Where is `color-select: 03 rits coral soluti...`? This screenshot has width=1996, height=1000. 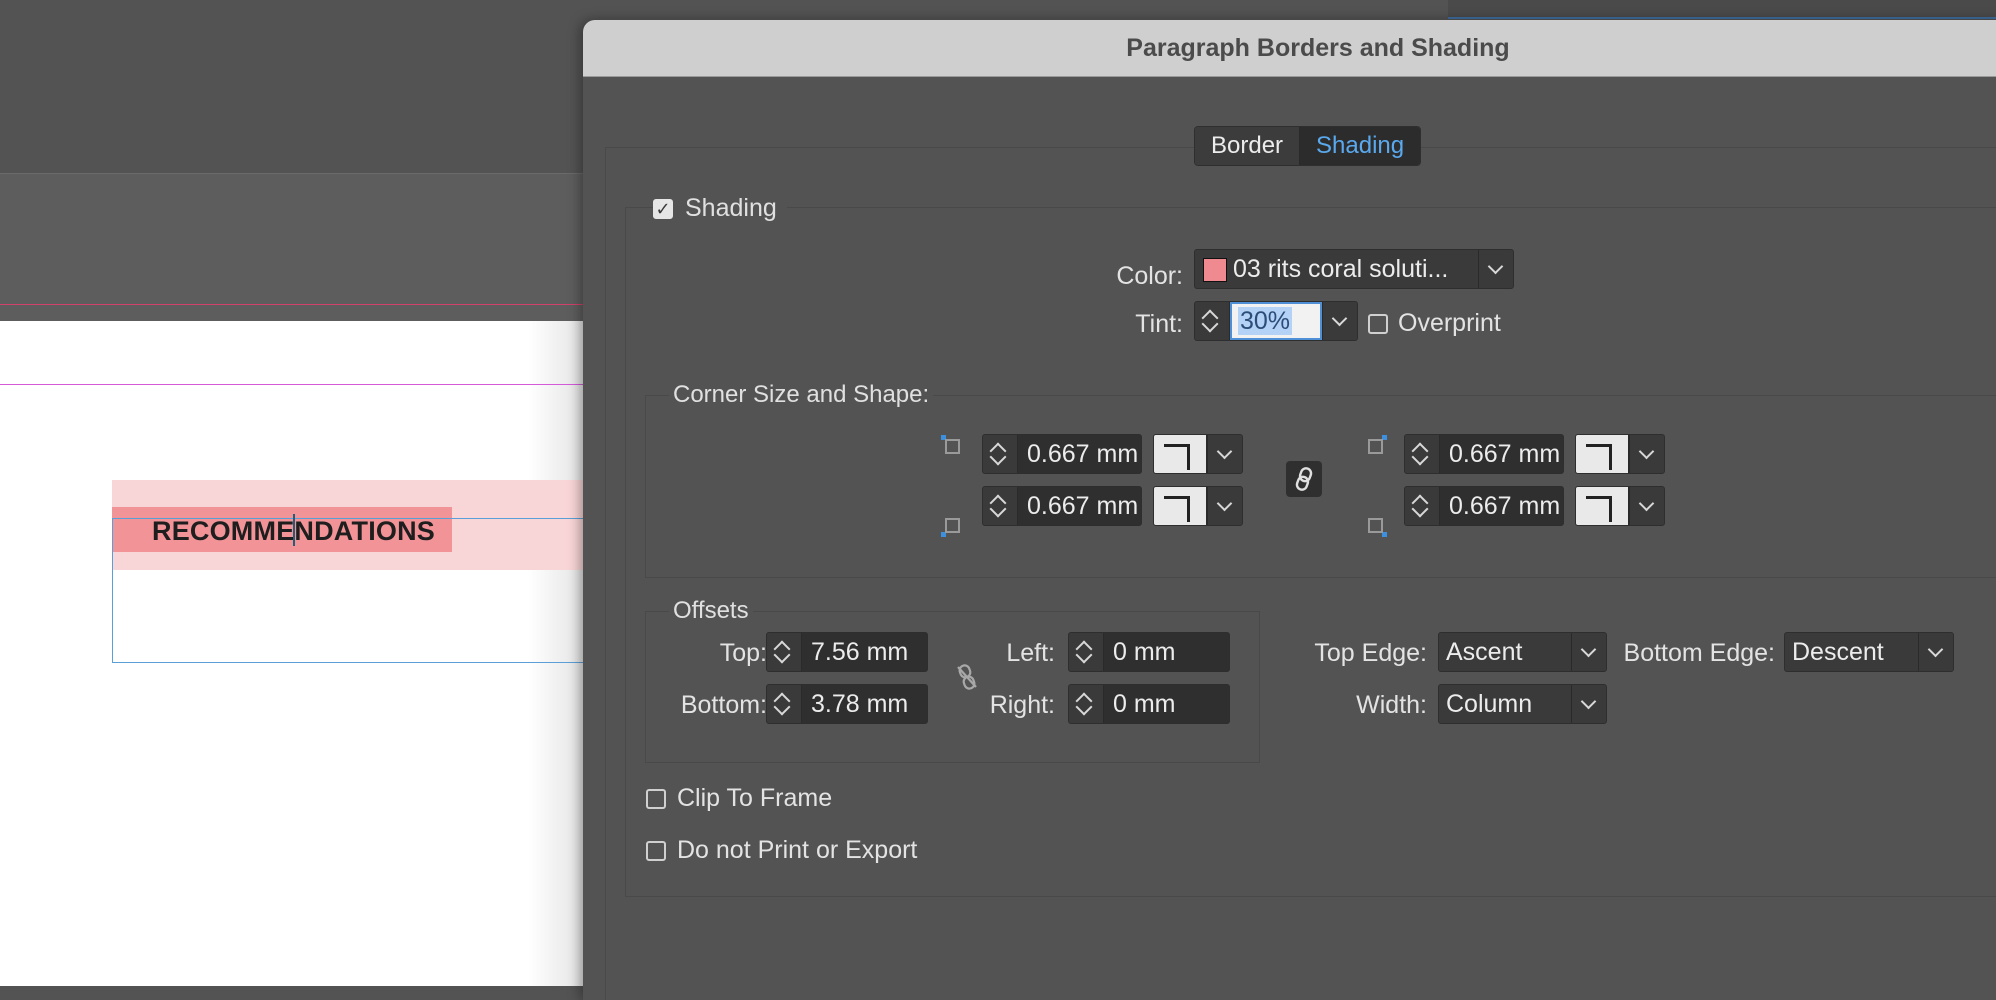 color-select: 03 rits coral soluti... is located at coordinates (1354, 269).